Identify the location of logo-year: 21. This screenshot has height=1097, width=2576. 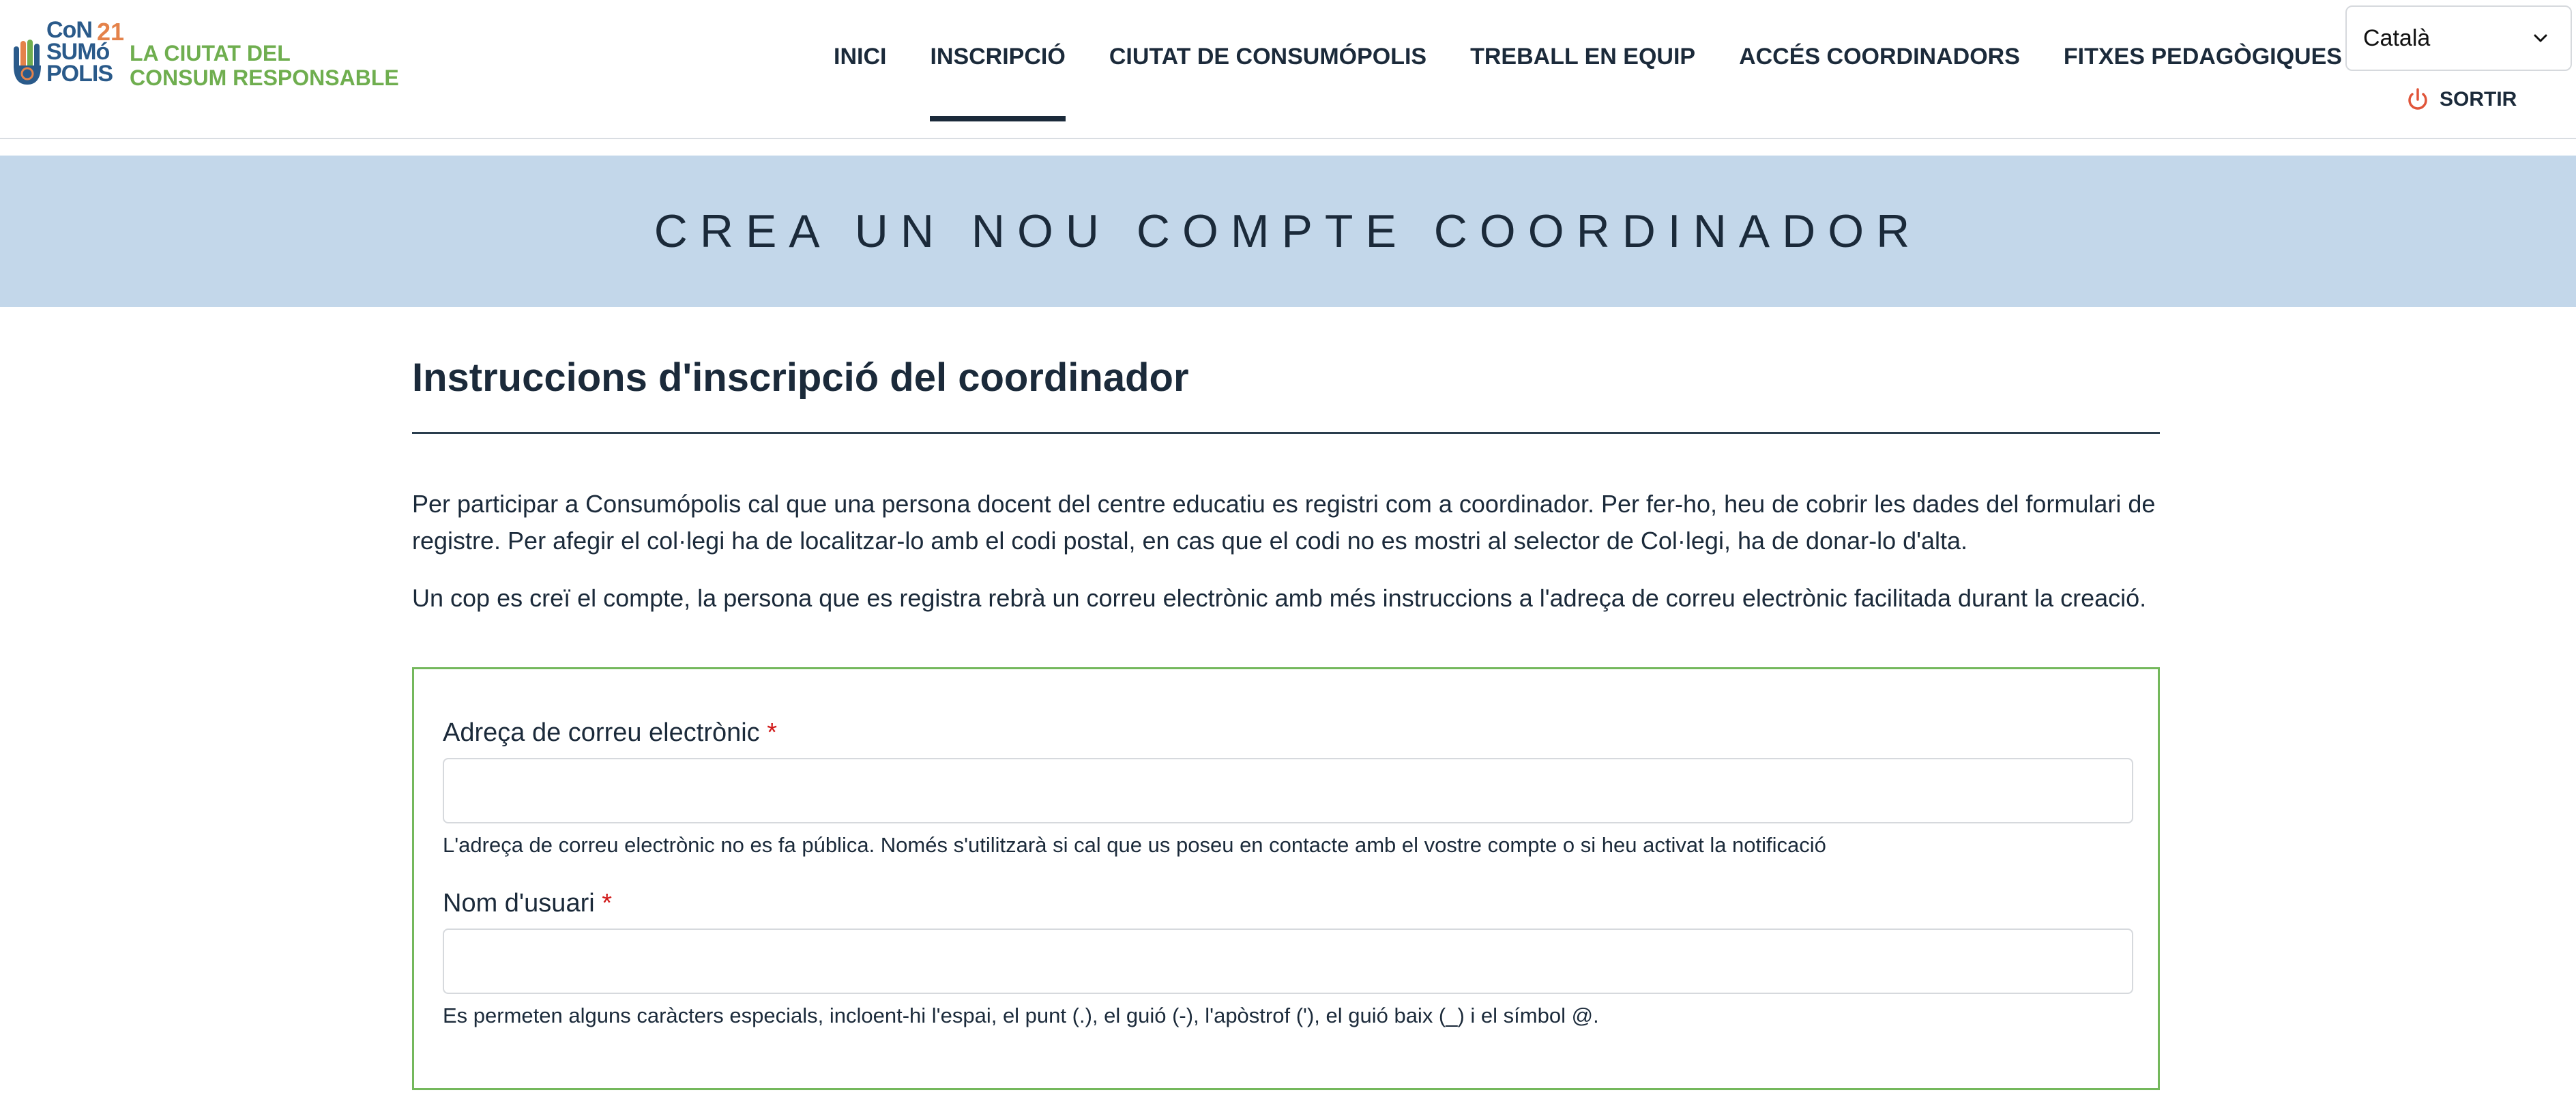
(111, 32).